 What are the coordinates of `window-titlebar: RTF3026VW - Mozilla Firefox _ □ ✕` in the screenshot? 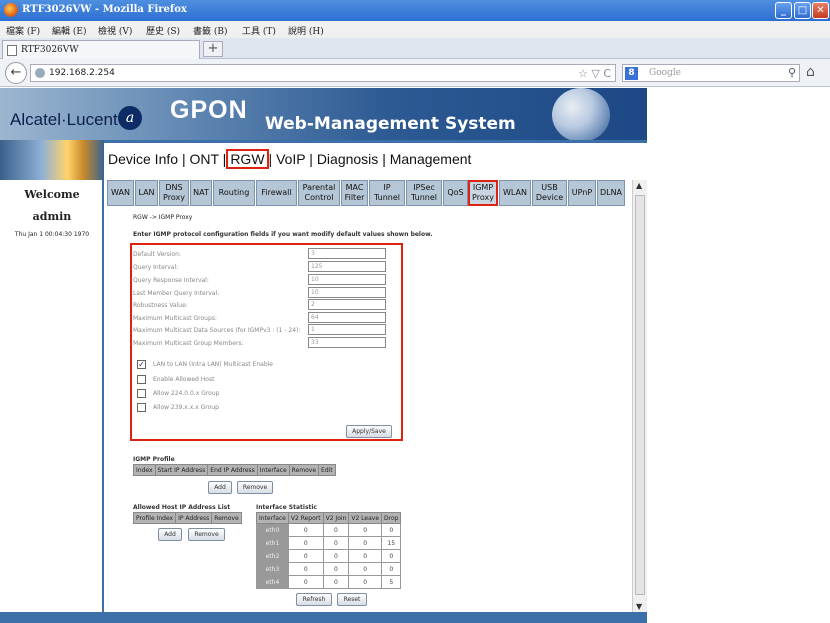 It's located at (415, 10).